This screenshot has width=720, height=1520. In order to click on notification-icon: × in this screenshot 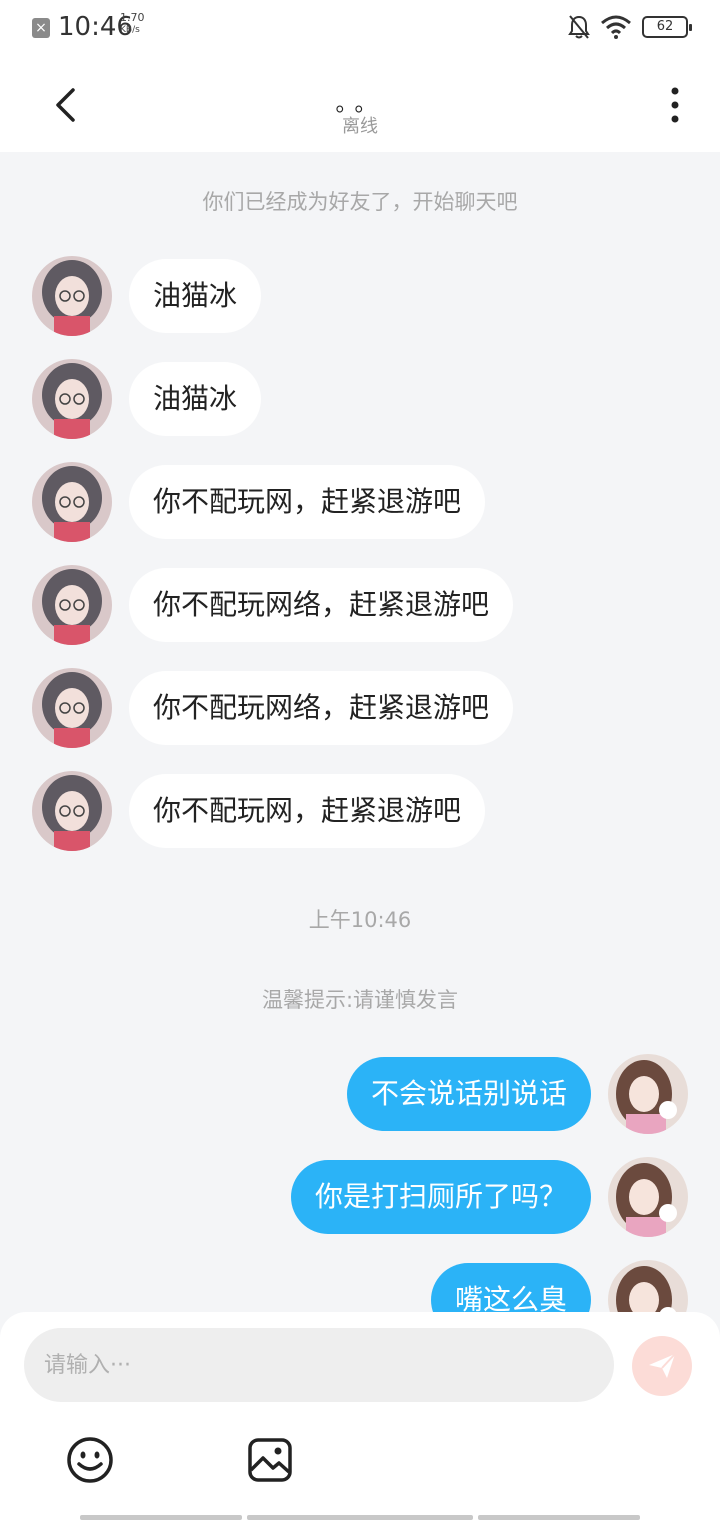, I will do `click(41, 28)`.